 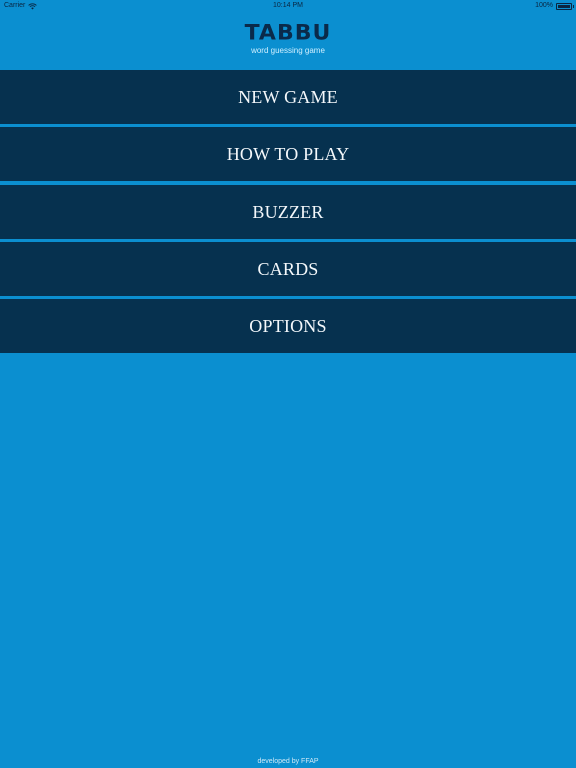 I want to click on app-title: TABBU, so click(x=288, y=33).